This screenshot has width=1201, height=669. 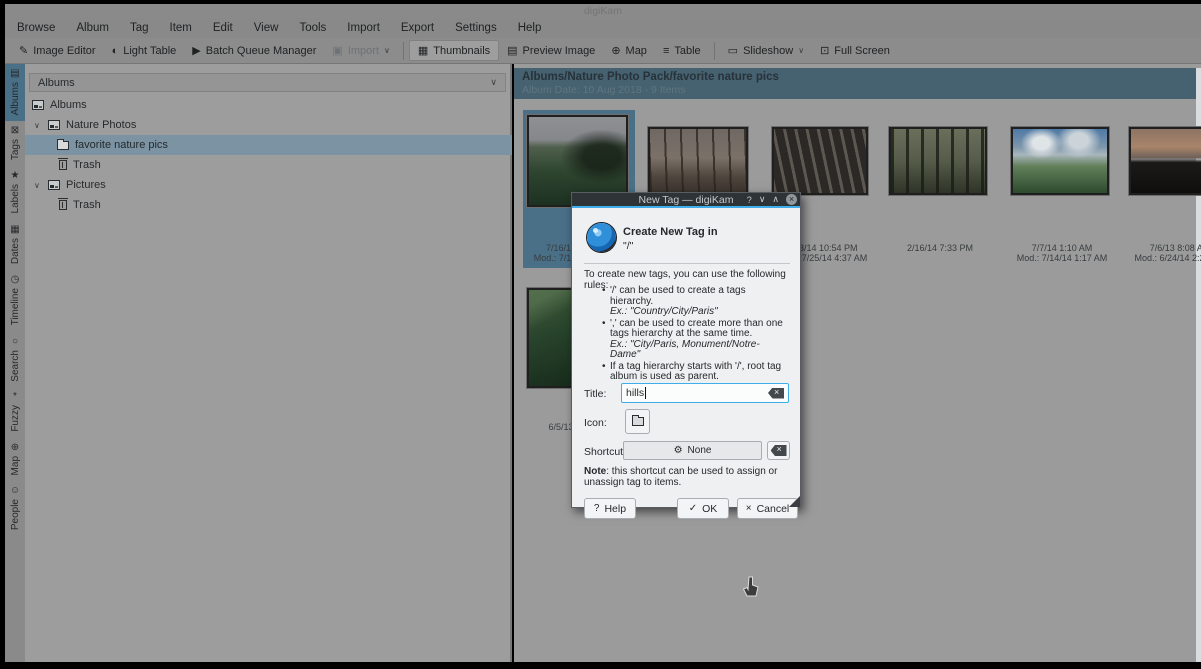 I want to click on menu-view: View, so click(x=266, y=28).